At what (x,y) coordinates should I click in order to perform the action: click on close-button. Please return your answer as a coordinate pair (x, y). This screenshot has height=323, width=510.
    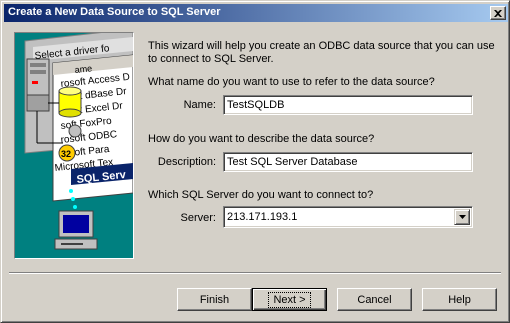
    Looking at the image, I should click on (498, 13).